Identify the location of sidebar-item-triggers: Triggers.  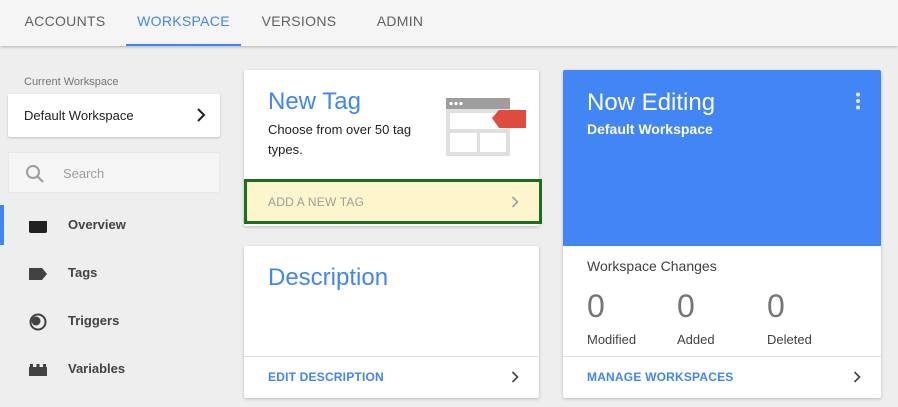
(115, 321).